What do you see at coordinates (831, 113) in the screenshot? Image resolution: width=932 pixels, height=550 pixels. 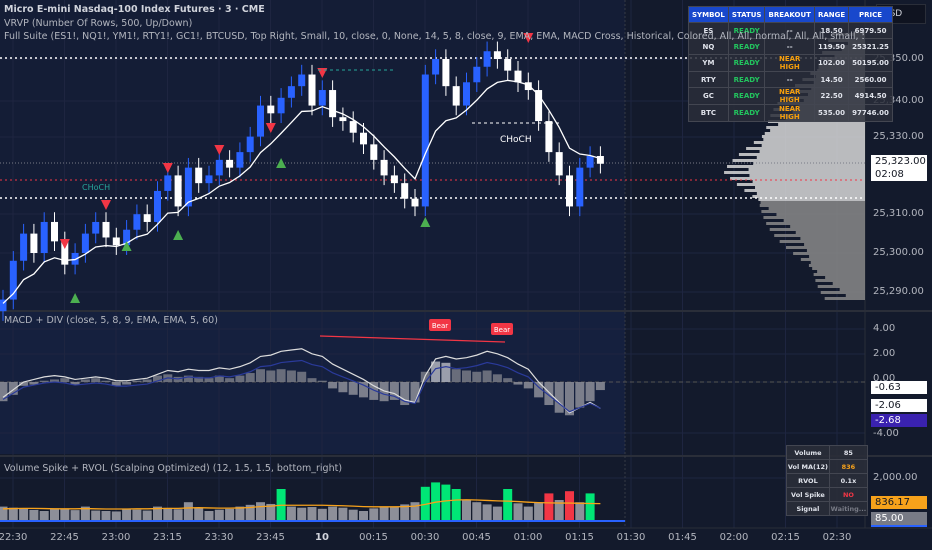 I see `table-cell: 535.00` at bounding box center [831, 113].